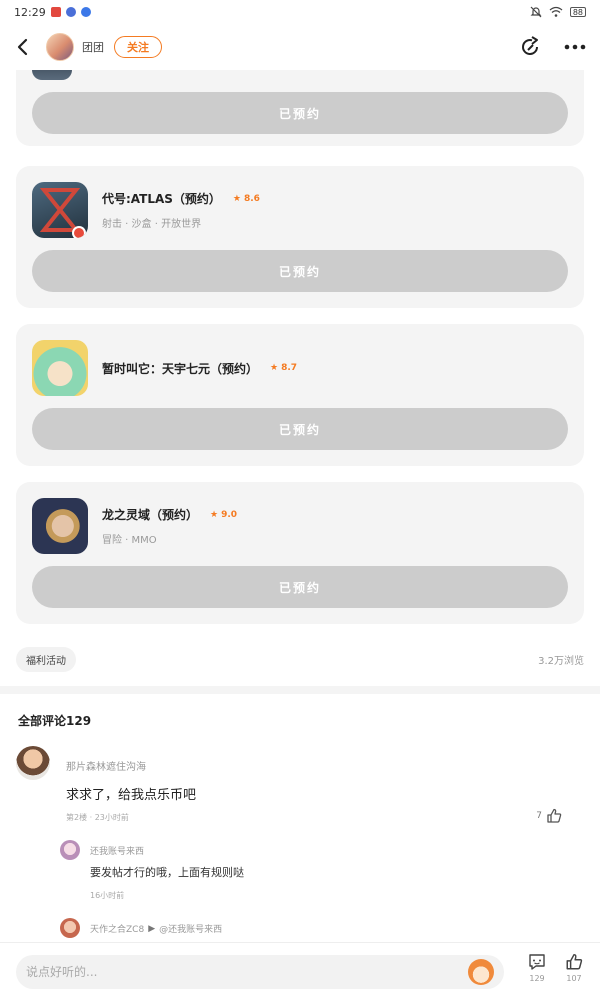  I want to click on follow-button: 关注, so click(138, 47).